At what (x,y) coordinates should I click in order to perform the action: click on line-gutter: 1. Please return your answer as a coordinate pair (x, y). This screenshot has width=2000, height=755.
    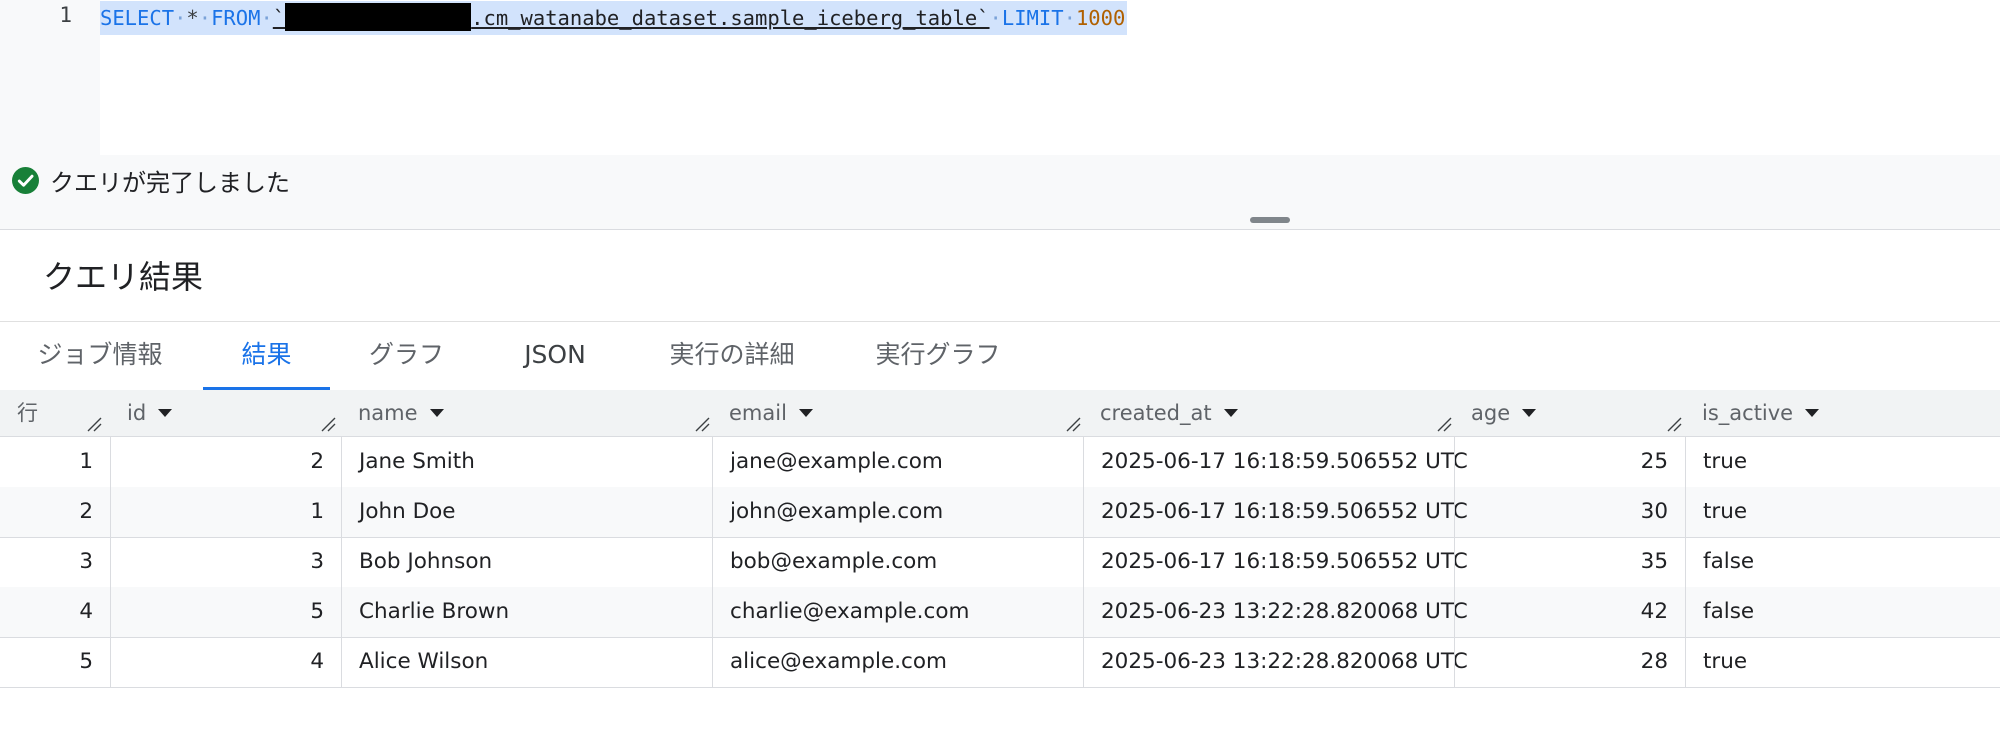
    Looking at the image, I should click on (50, 77).